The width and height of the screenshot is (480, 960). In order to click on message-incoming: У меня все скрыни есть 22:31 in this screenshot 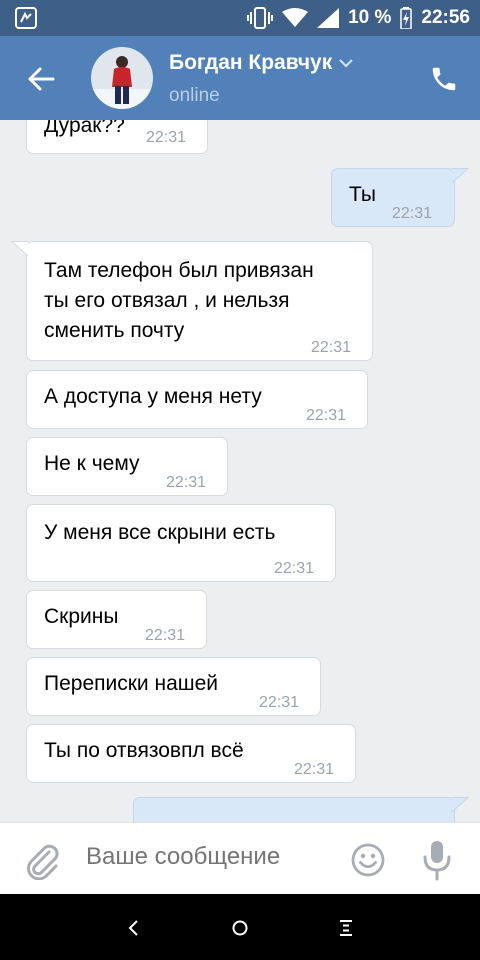, I will do `click(181, 543)`.